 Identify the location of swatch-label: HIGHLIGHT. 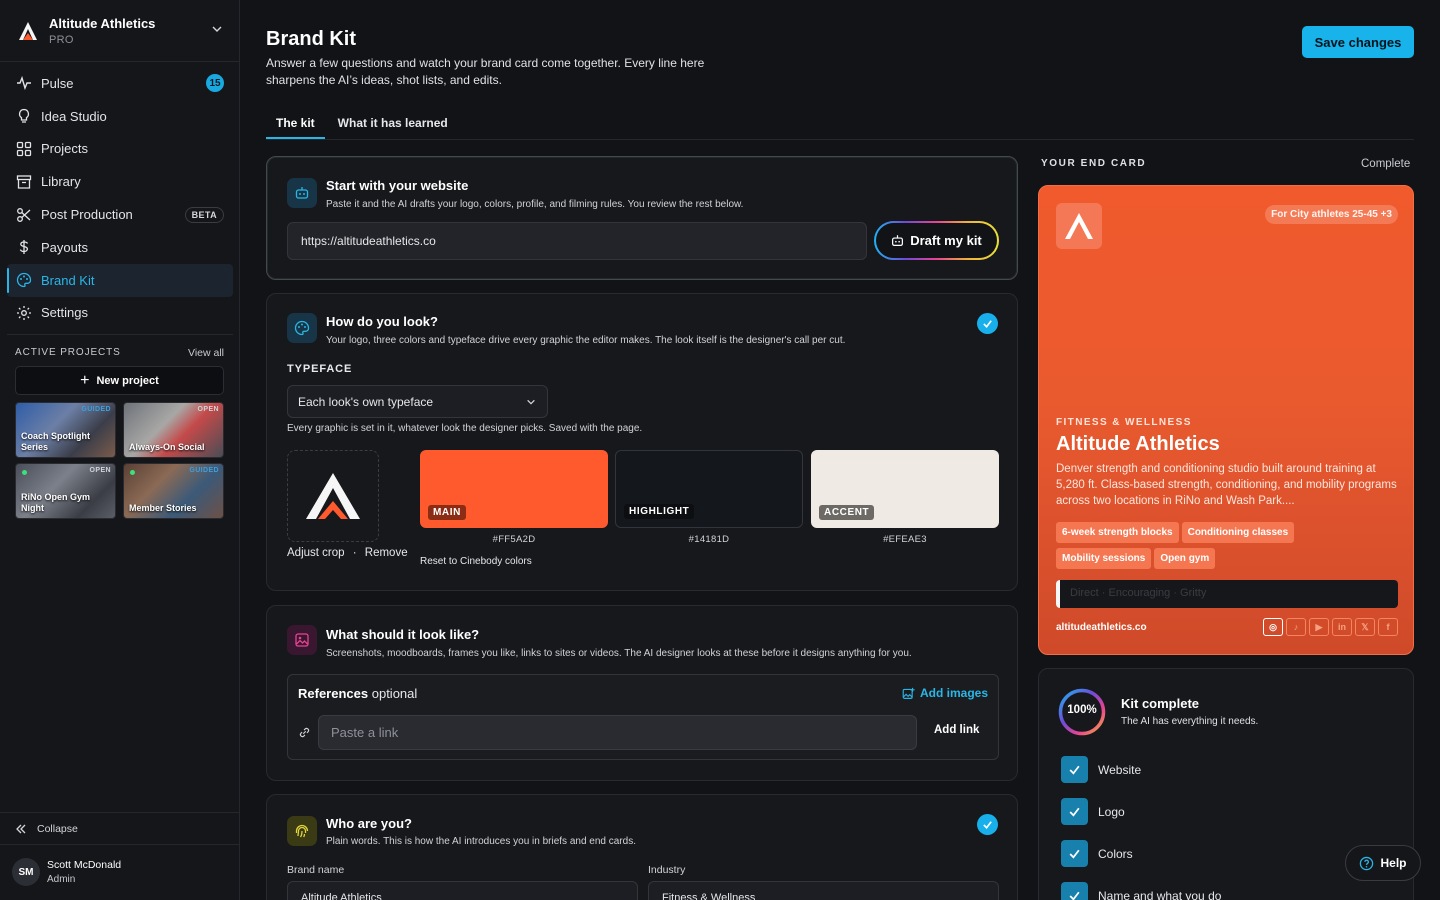
(659, 511).